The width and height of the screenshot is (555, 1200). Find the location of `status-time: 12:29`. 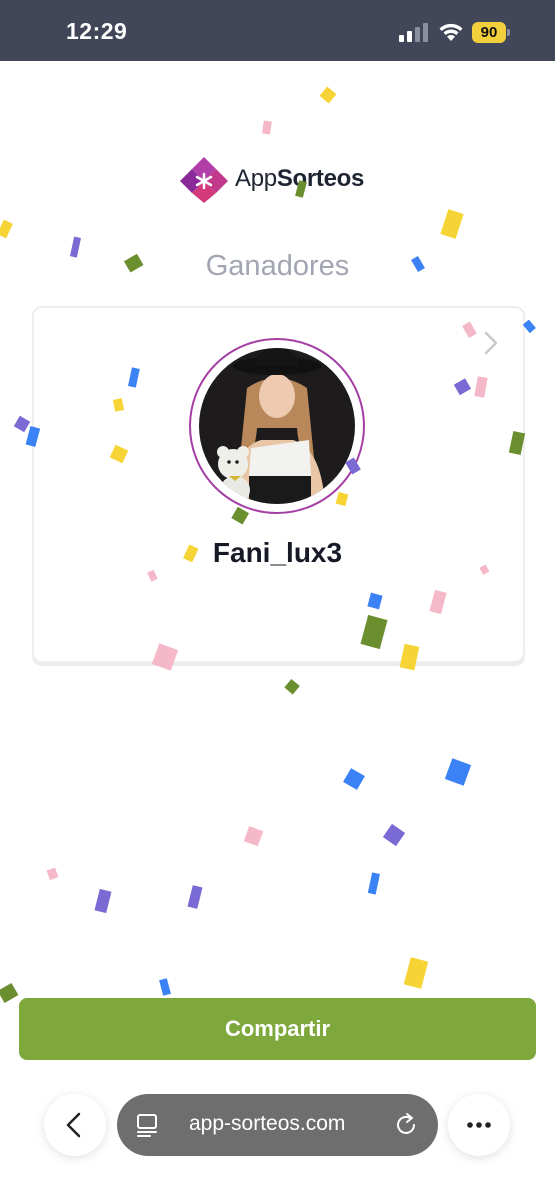

status-time: 12:29 is located at coordinates (97, 31).